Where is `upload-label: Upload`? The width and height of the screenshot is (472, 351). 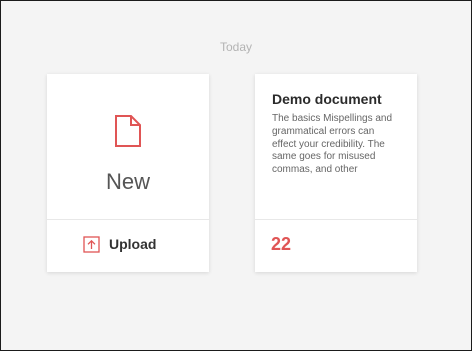
upload-label: Upload is located at coordinates (133, 244).